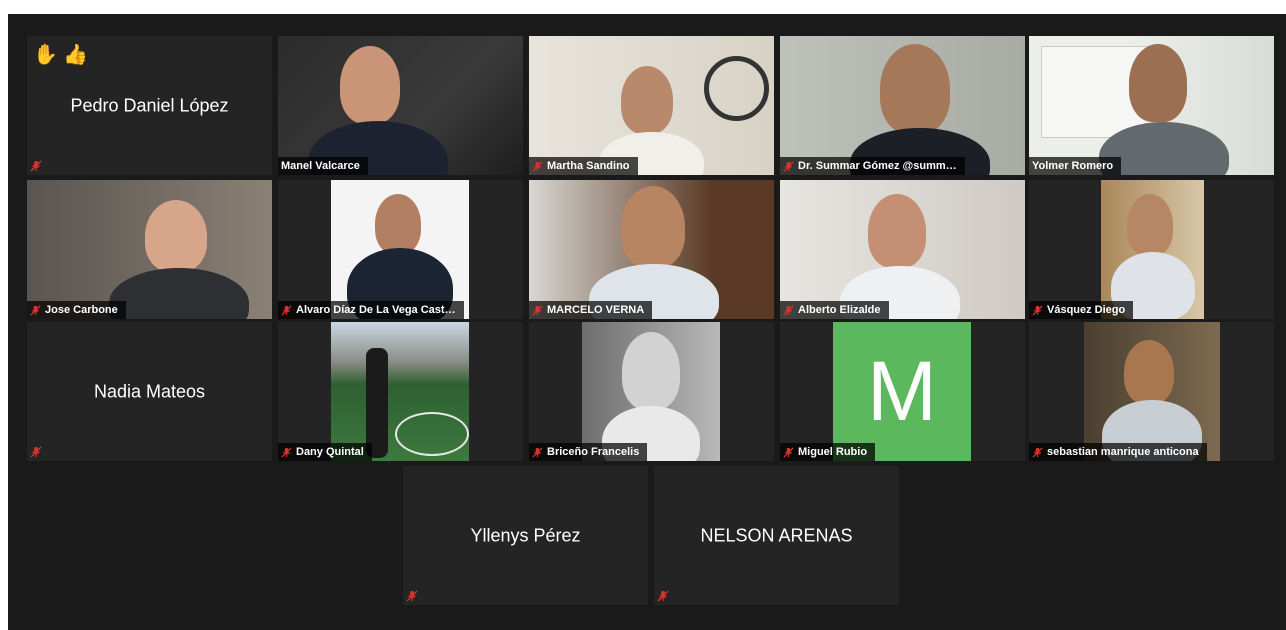 The width and height of the screenshot is (1286, 630). I want to click on participant-label: Dany Quintal, so click(325, 452).